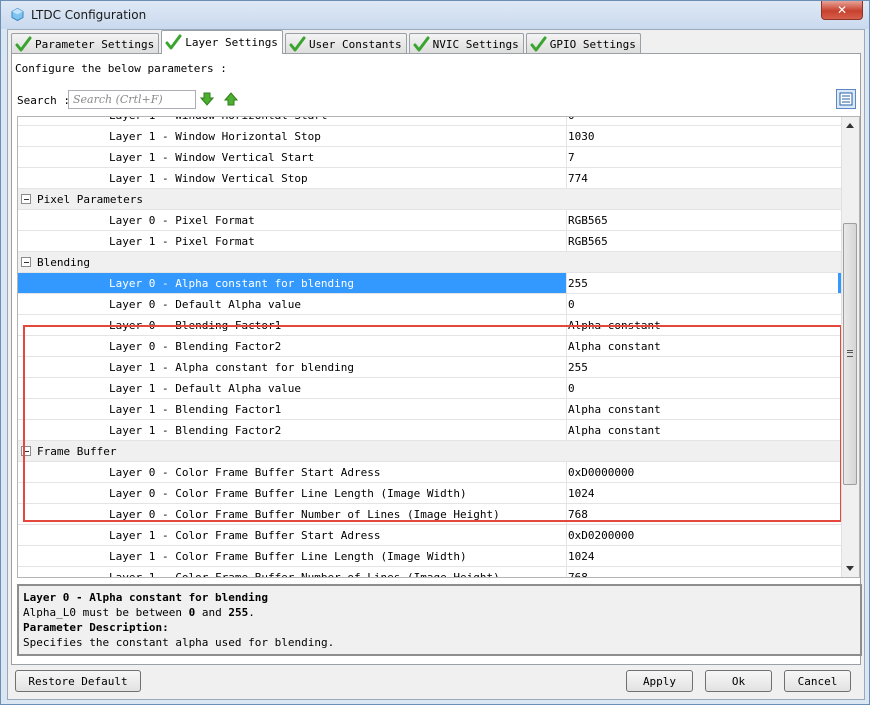 The height and width of the screenshot is (705, 870). What do you see at coordinates (430, 199) in the screenshot?
I see `category-row: Pixel Parameters` at bounding box center [430, 199].